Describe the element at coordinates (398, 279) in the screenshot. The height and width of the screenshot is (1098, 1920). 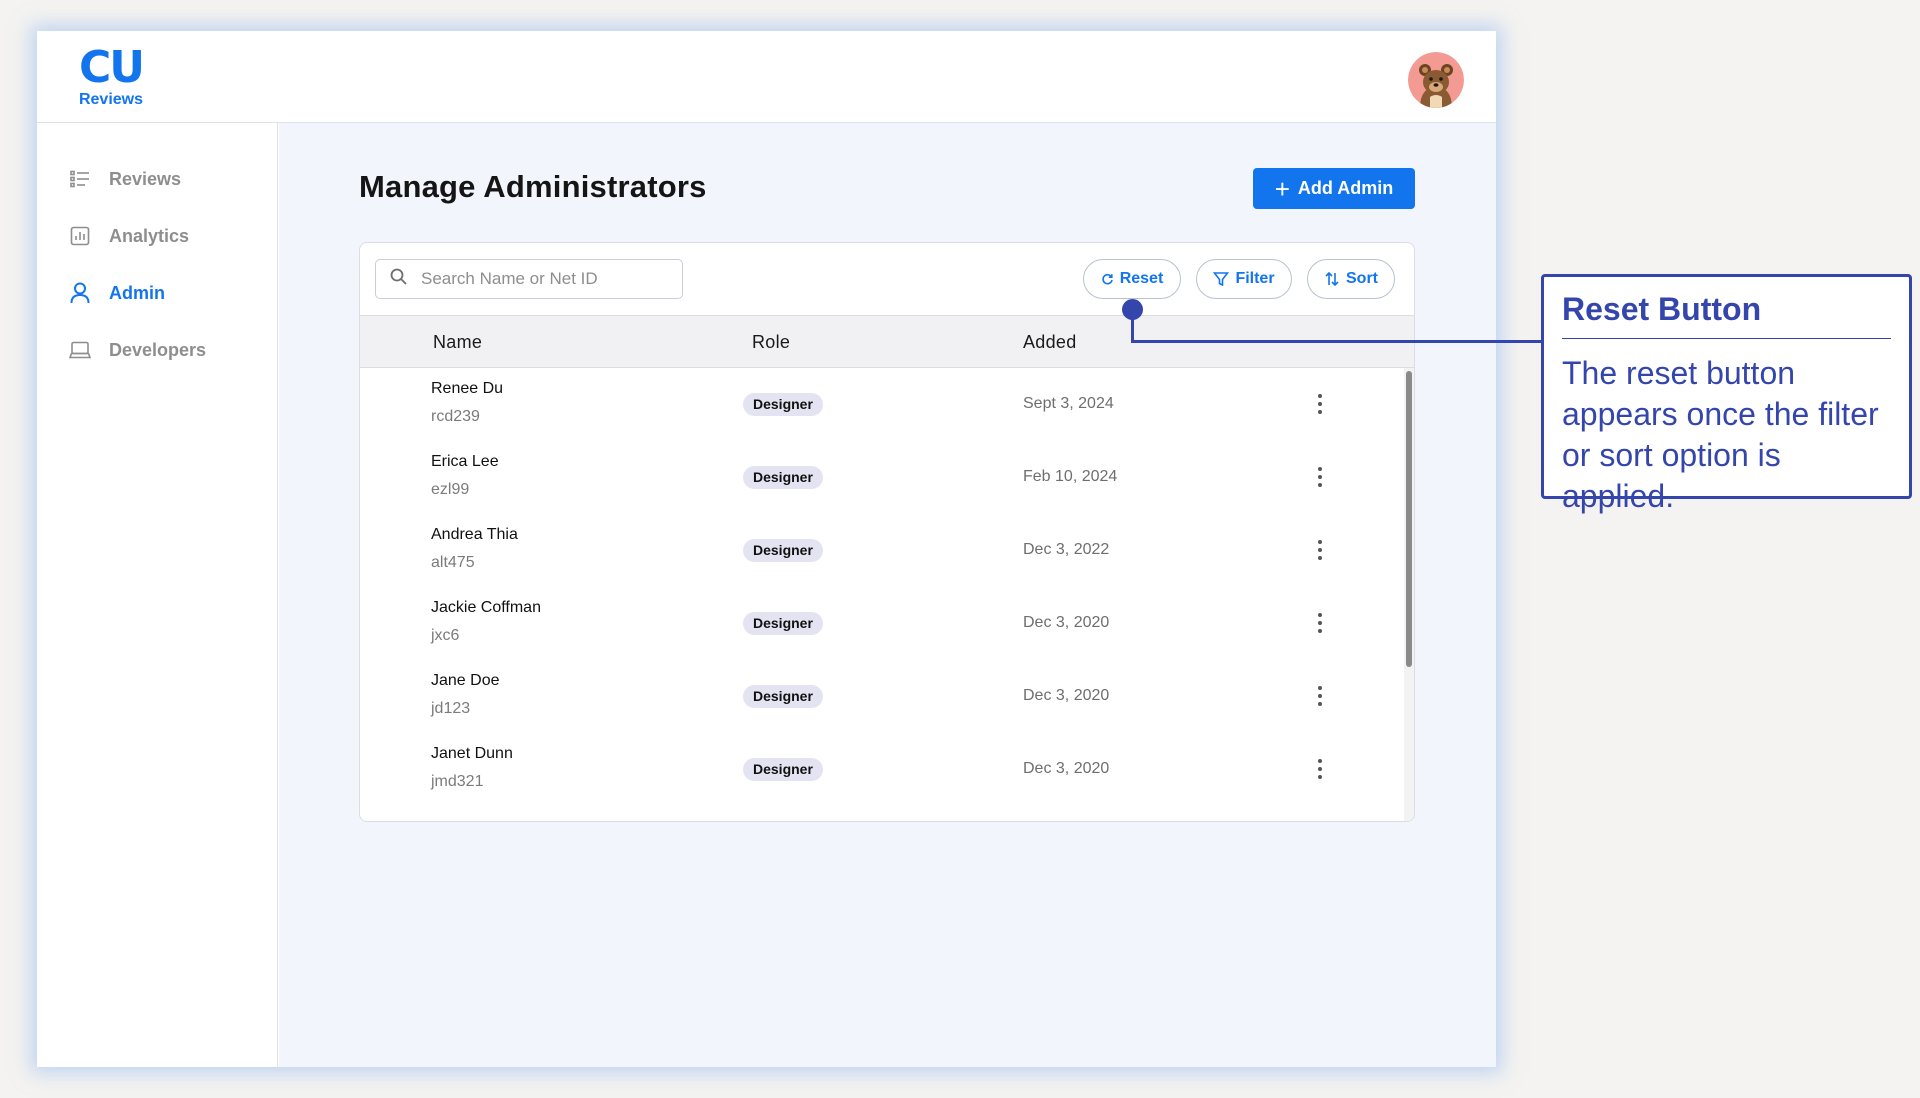
I see `search-icon` at that location.